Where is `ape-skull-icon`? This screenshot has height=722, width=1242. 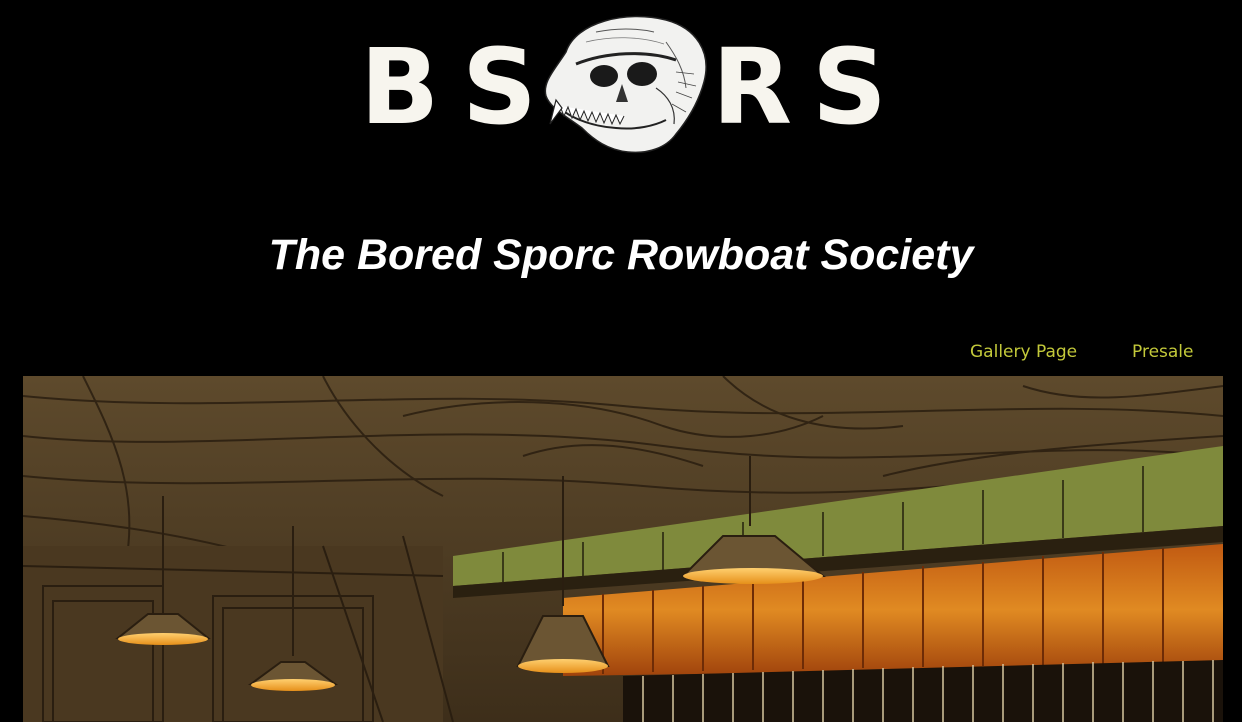 ape-skull-icon is located at coordinates (624, 84).